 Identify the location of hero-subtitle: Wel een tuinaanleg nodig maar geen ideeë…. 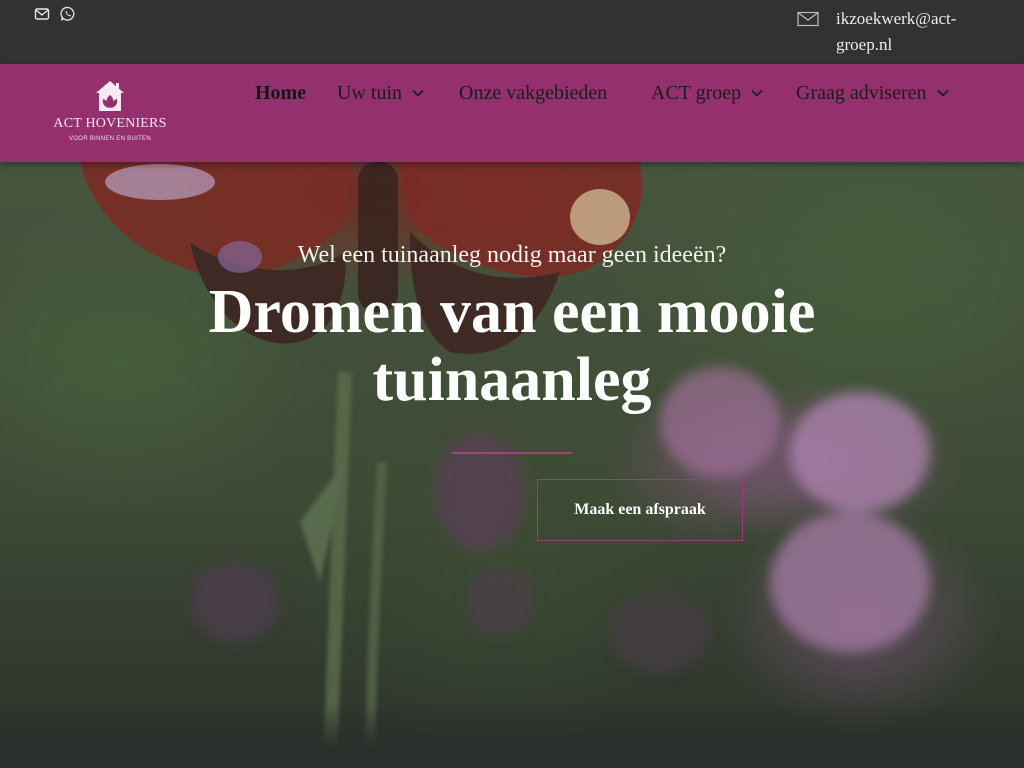
(512, 255).